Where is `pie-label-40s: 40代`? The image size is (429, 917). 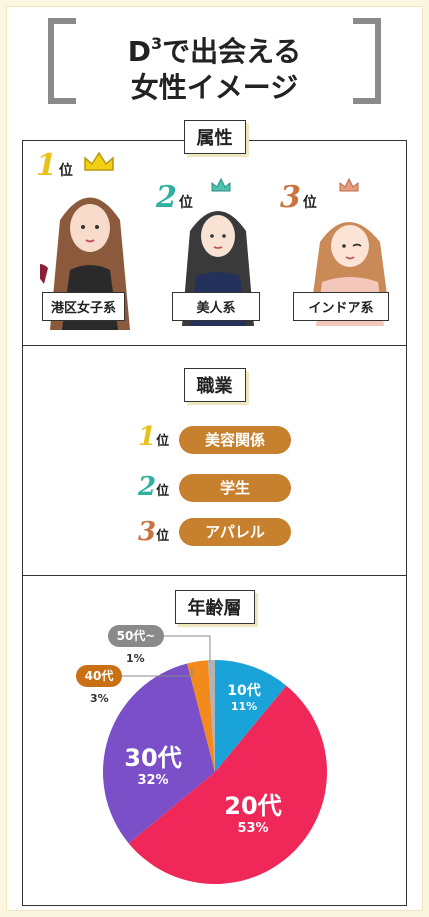 pie-label-40s: 40代 is located at coordinates (99, 676).